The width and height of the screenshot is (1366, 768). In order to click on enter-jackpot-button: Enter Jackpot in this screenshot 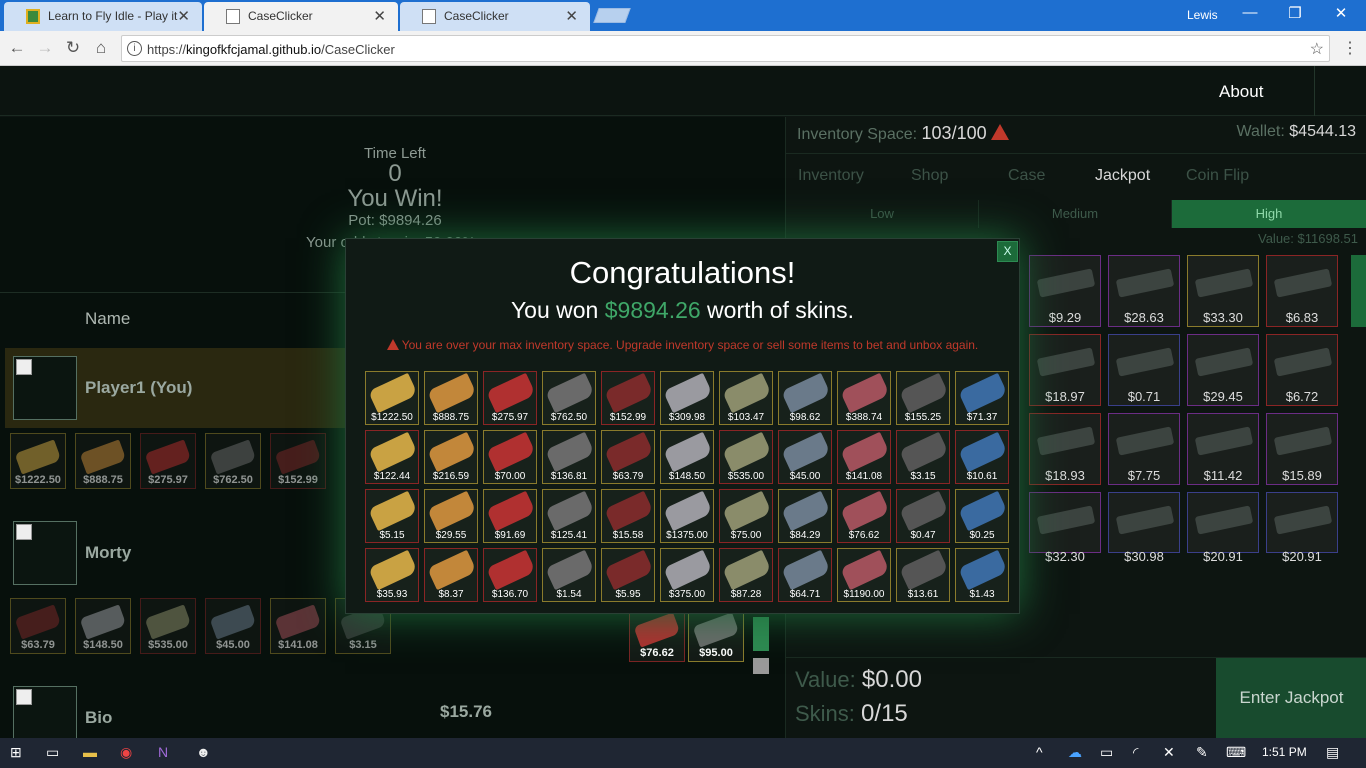, I will do `click(1291, 698)`.